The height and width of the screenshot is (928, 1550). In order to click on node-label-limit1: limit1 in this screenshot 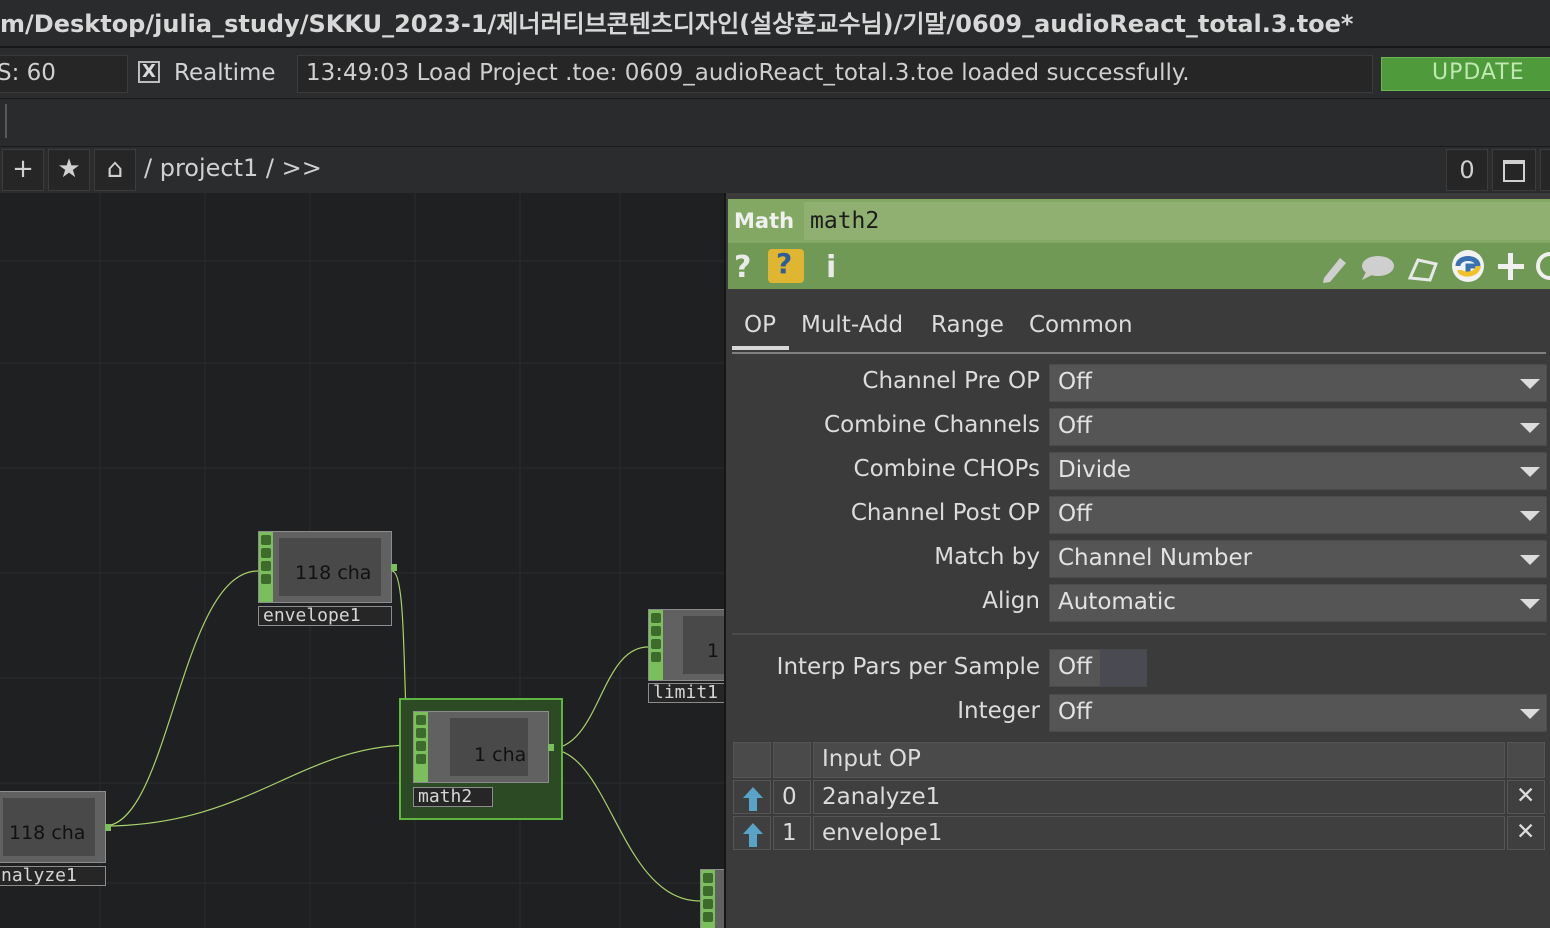, I will do `click(686, 693)`.